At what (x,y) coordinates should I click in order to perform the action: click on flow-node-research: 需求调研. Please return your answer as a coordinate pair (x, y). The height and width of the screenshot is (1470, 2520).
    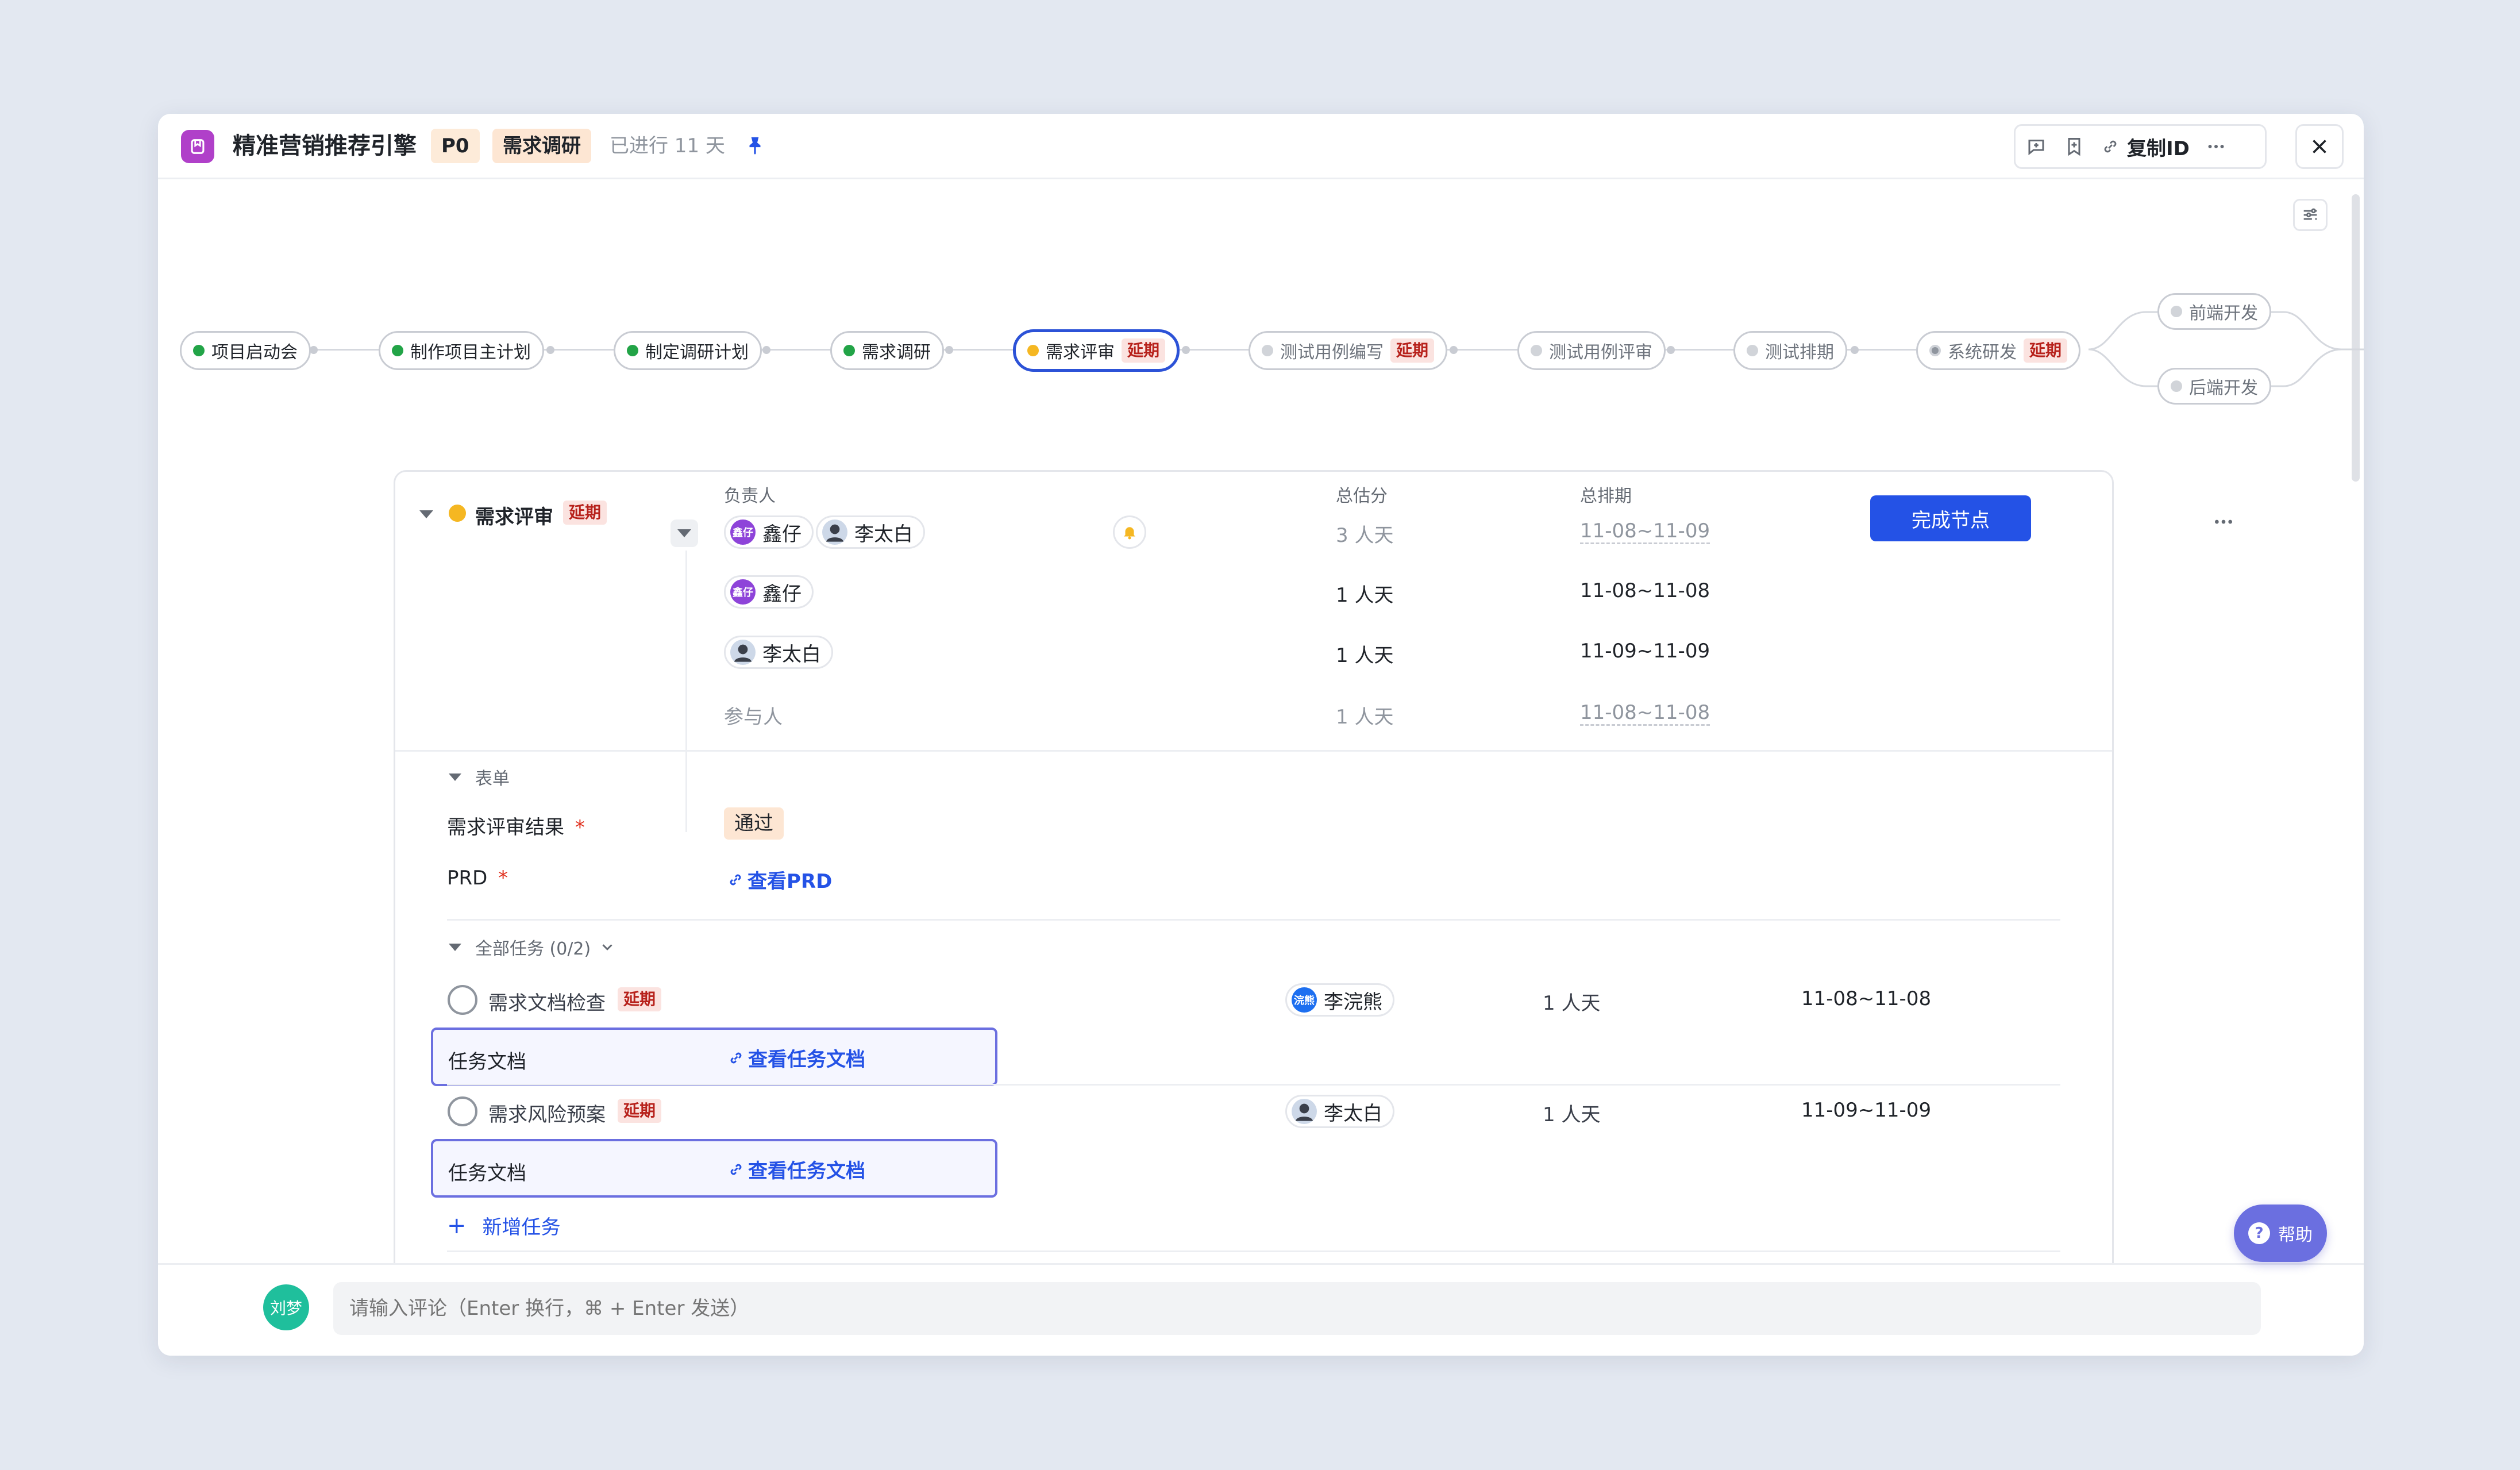
    Looking at the image, I should click on (887, 350).